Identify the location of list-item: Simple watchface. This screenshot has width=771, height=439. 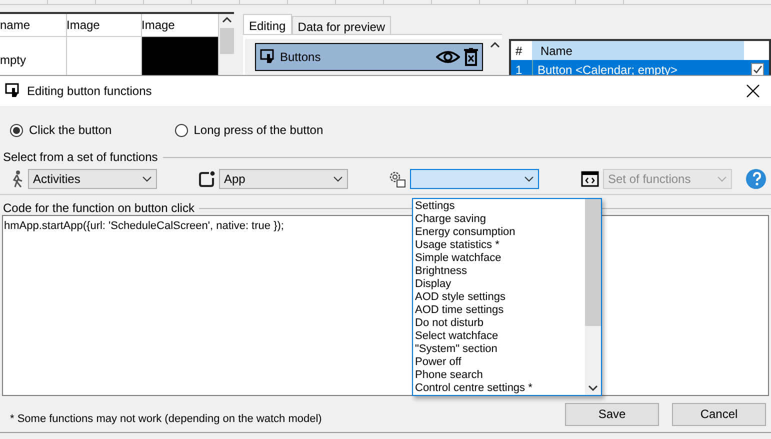
(499, 258).